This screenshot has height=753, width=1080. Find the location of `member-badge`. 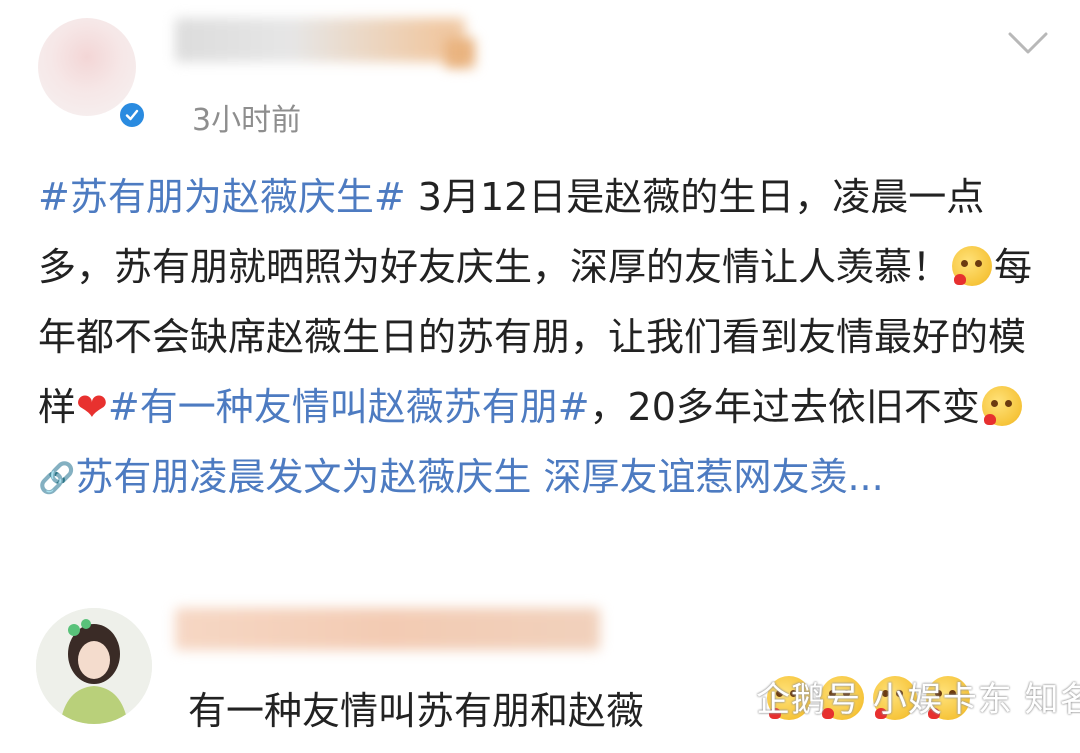

member-badge is located at coordinates (460, 53).